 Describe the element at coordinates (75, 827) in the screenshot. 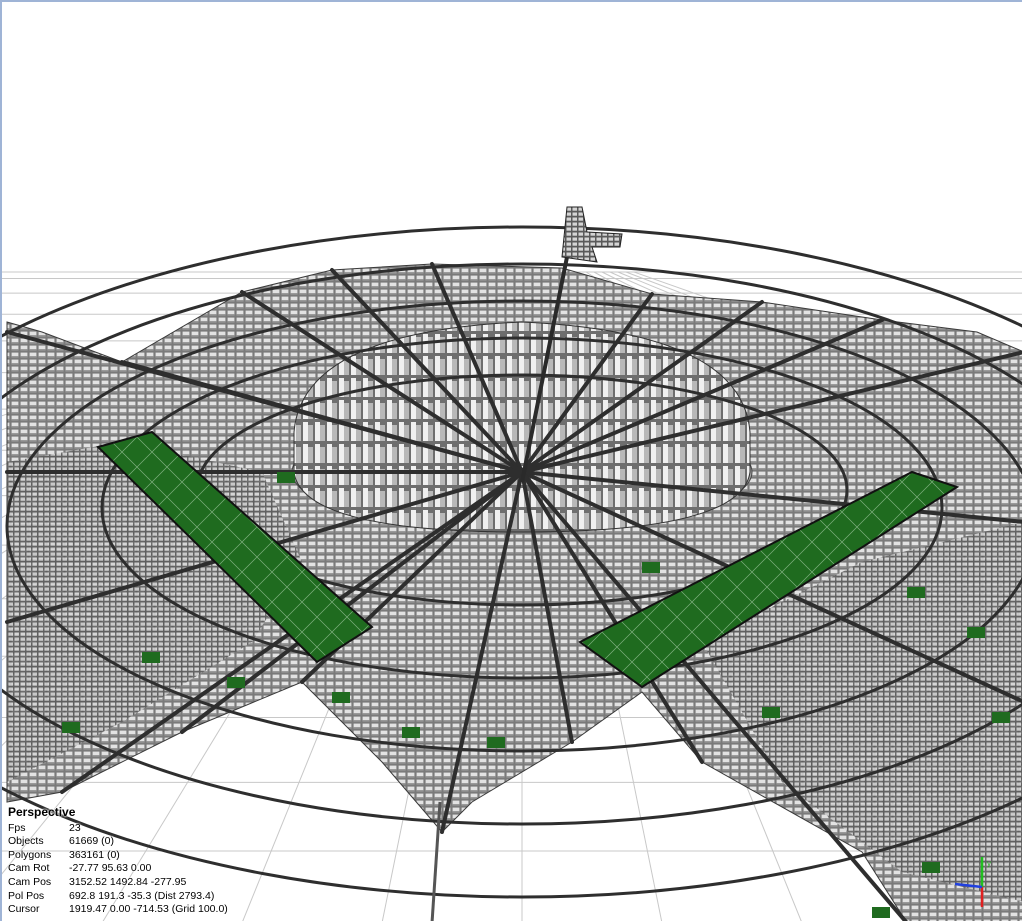

I see `stat-value: 23` at that location.